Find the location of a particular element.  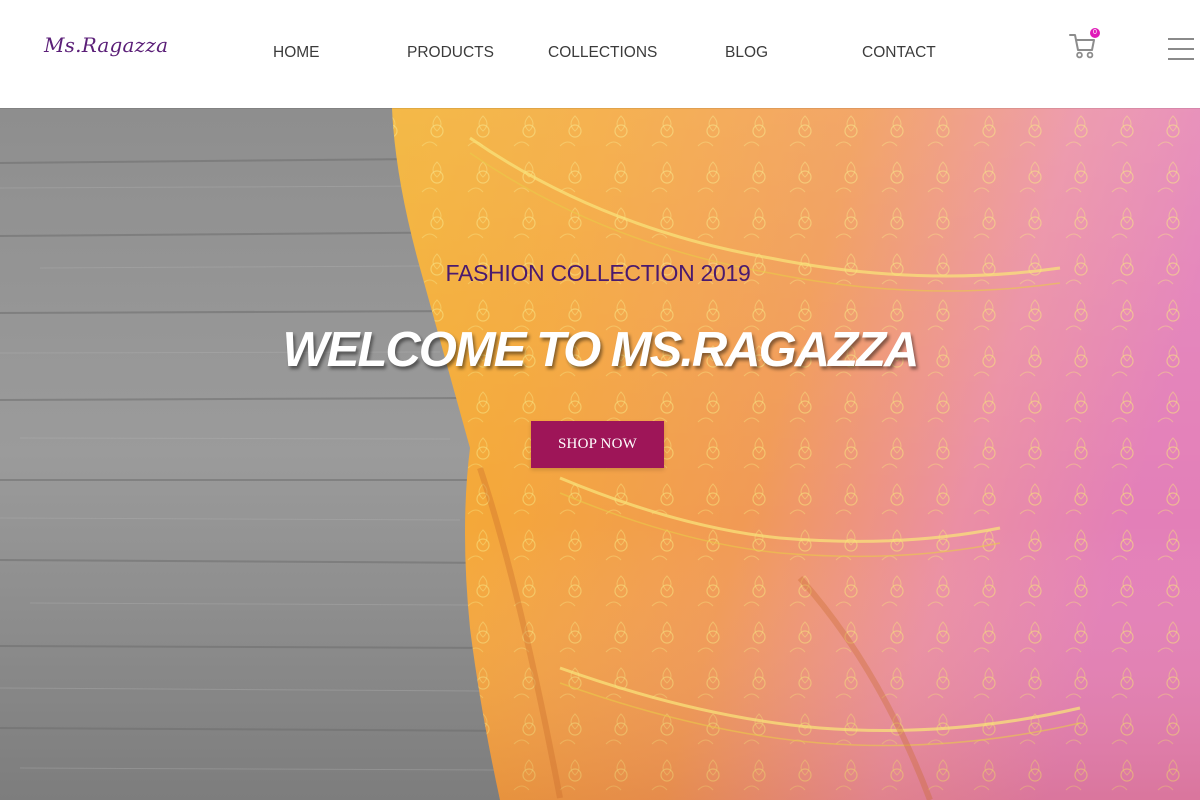

cart-button: 0 is located at coordinates (1085, 45).